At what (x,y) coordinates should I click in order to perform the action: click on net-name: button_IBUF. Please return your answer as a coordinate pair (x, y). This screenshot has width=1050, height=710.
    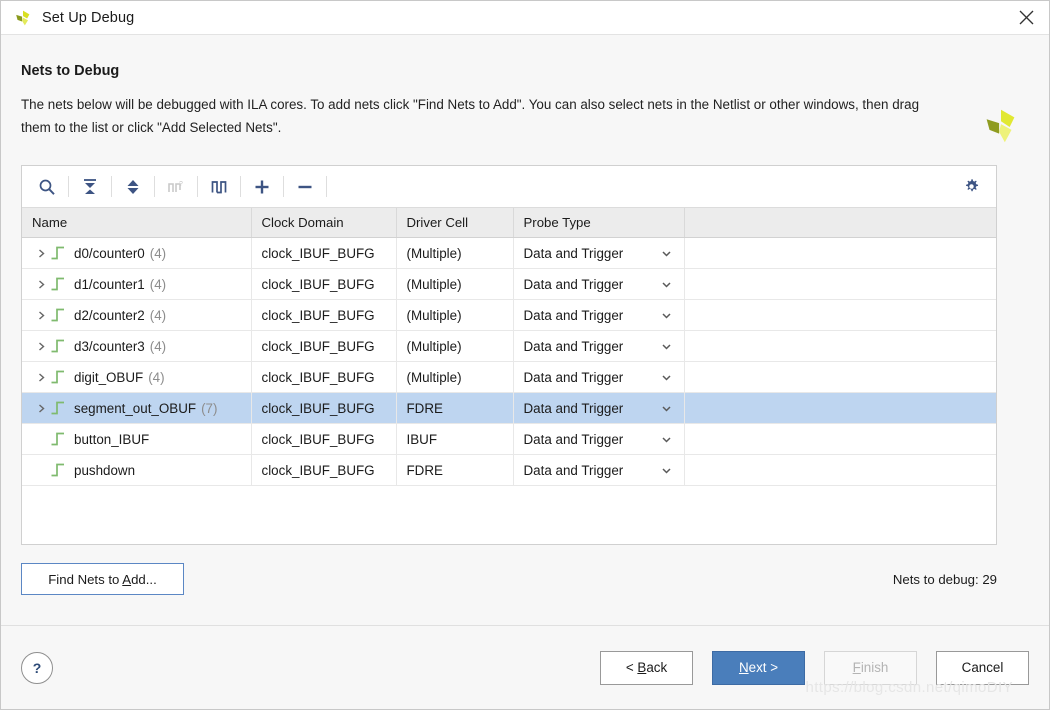
    Looking at the image, I should click on (112, 439).